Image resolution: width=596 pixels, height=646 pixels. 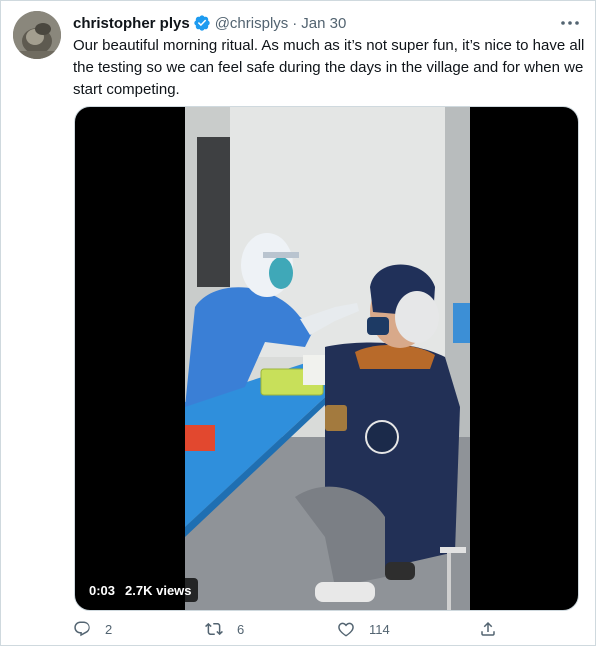 What do you see at coordinates (37, 35) in the screenshot?
I see `avatar` at bounding box center [37, 35].